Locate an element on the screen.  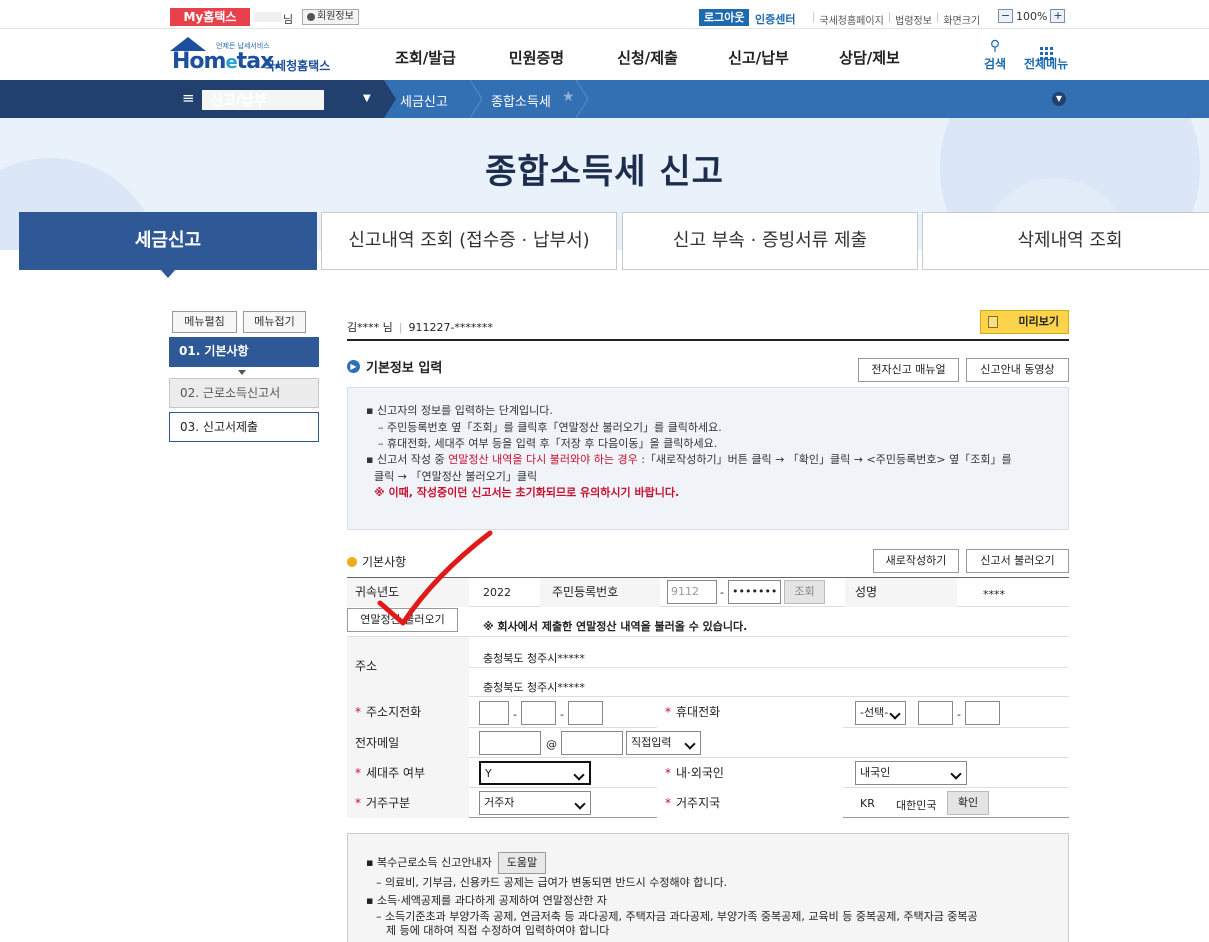
collapse-menu-button: 메뉴접기 is located at coordinates (274, 322).